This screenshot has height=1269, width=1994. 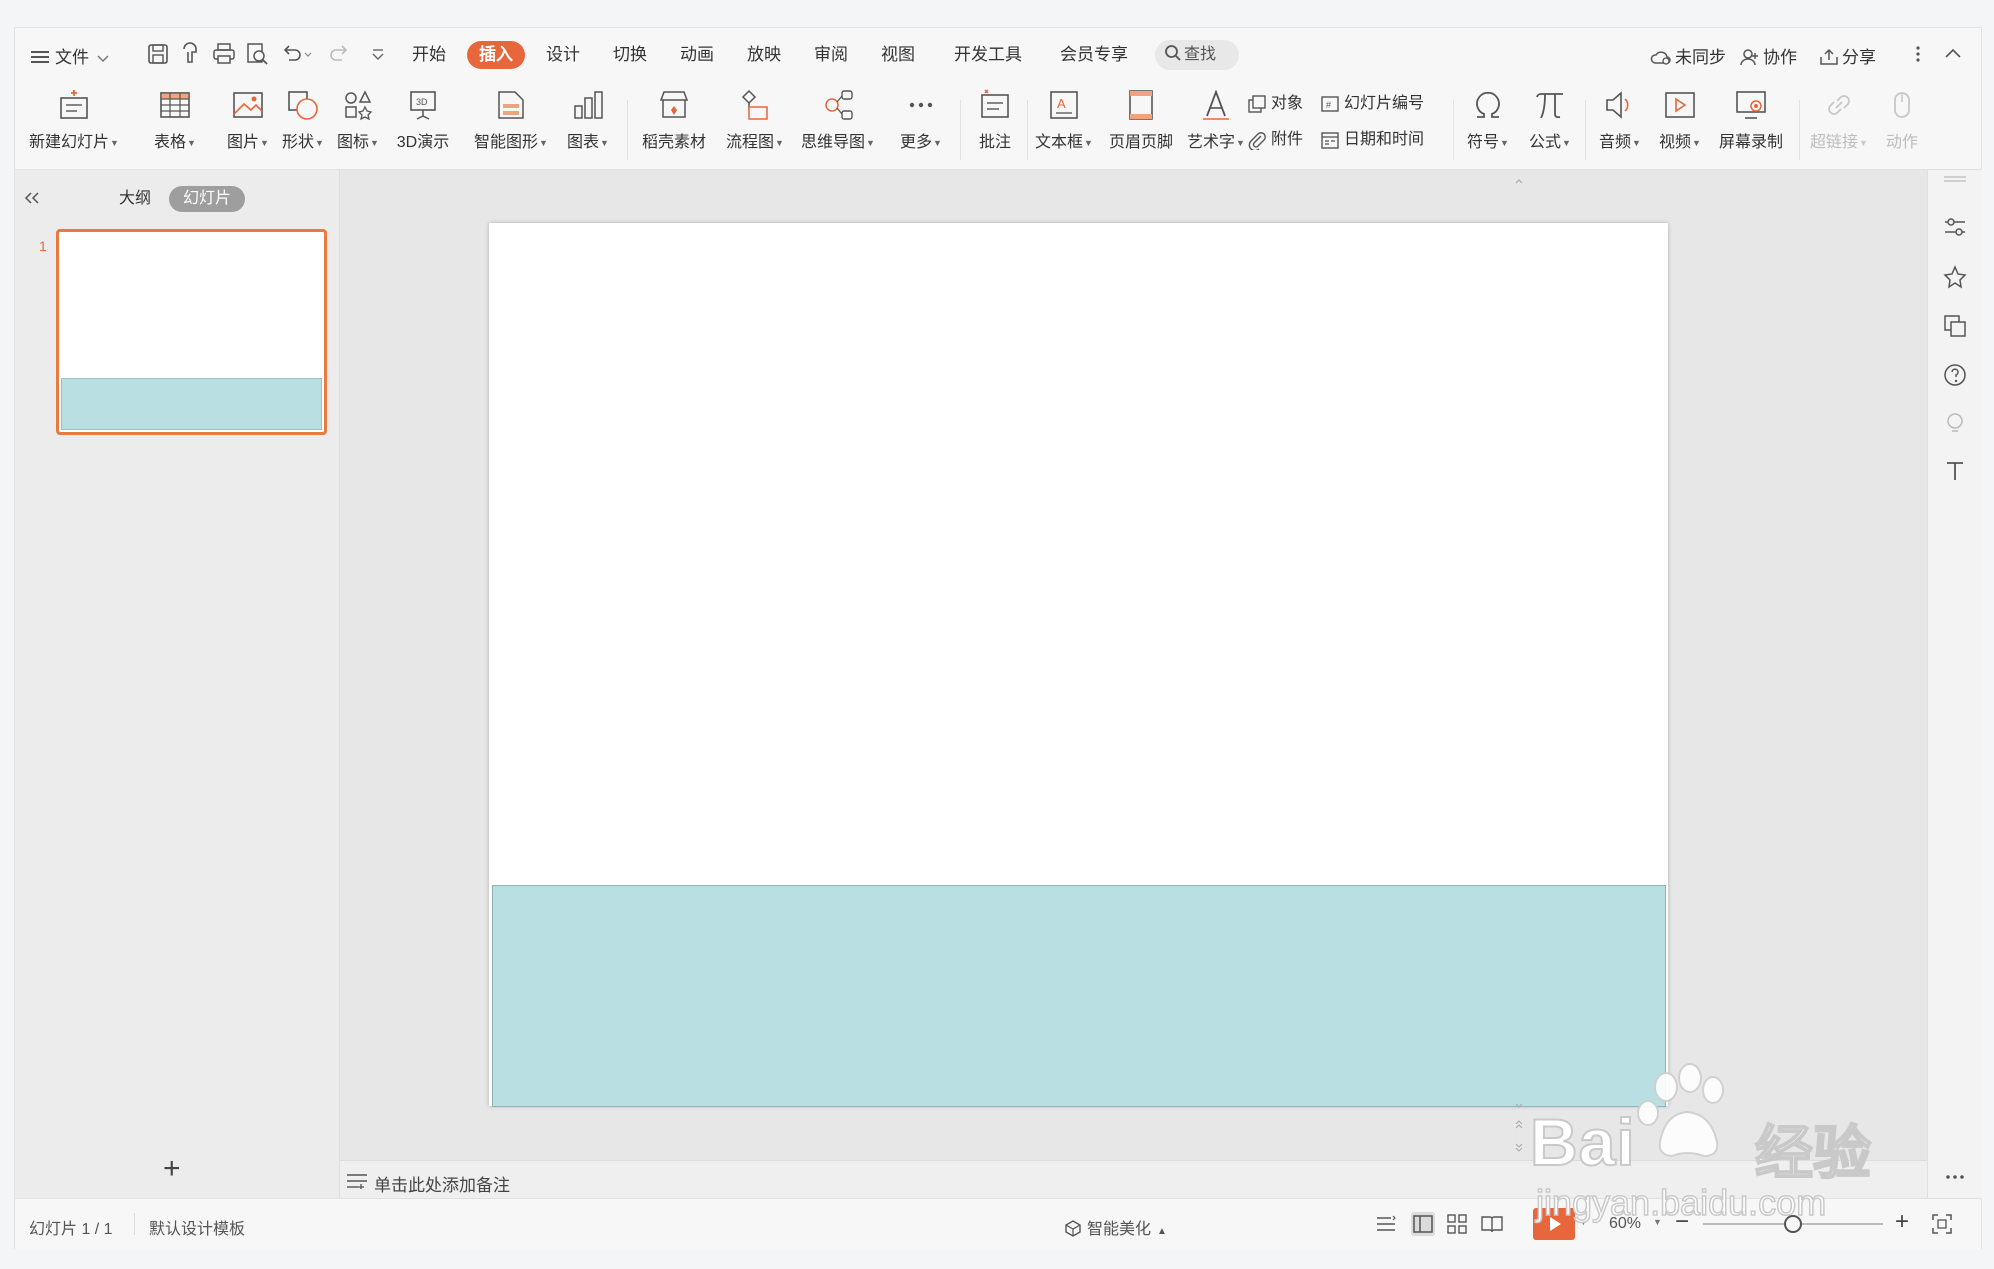 What do you see at coordinates (1457, 1224) in the screenshot?
I see `slide-sorter-icon` at bounding box center [1457, 1224].